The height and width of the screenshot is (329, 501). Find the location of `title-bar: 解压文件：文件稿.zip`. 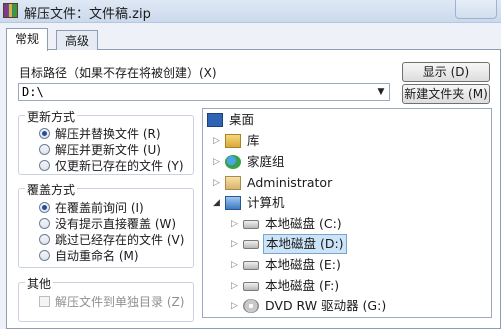

title-bar: 解压文件：文件稿.zip is located at coordinates (250, 11).